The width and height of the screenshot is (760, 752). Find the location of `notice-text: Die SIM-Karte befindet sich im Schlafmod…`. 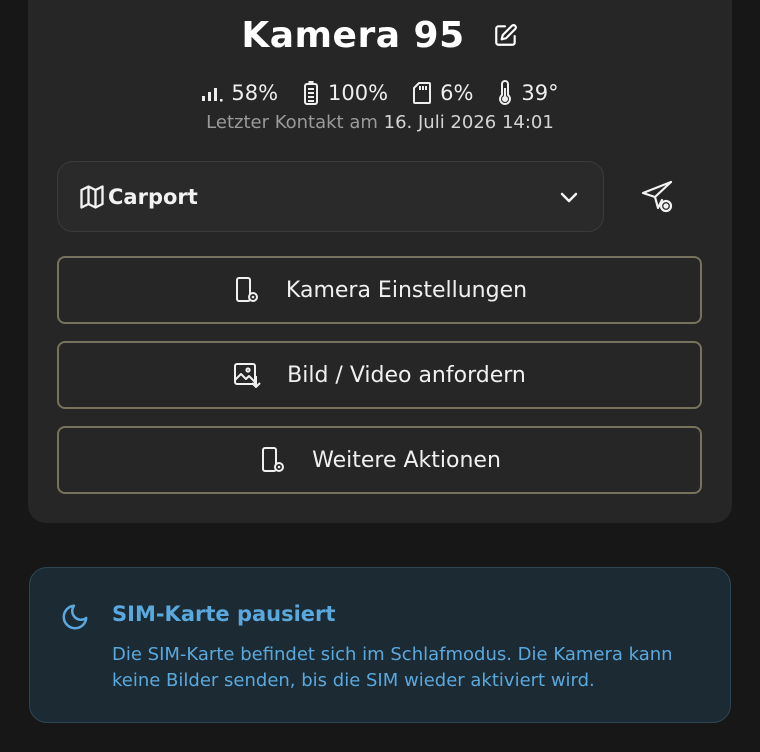

notice-text: Die SIM-Karte befindet sich im Schlafmod… is located at coordinates (392, 667).